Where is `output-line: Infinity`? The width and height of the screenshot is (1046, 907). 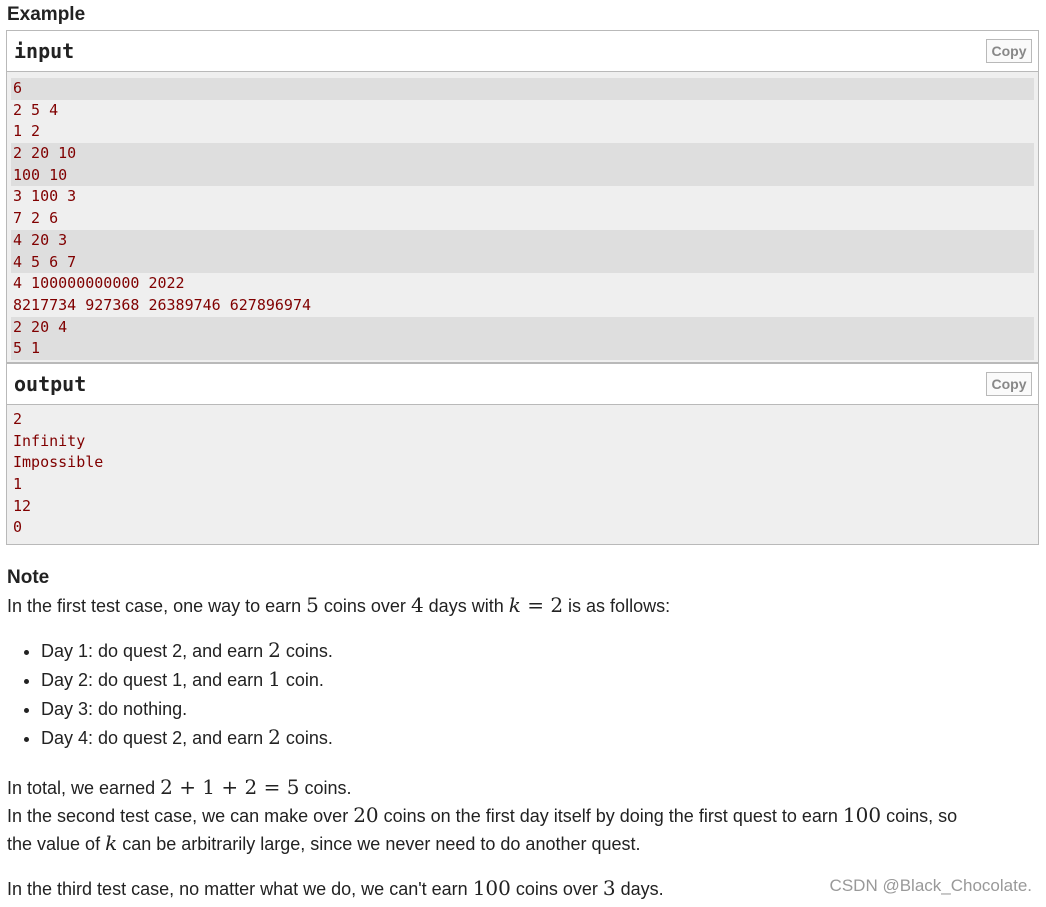 output-line: Infinity is located at coordinates (49, 440).